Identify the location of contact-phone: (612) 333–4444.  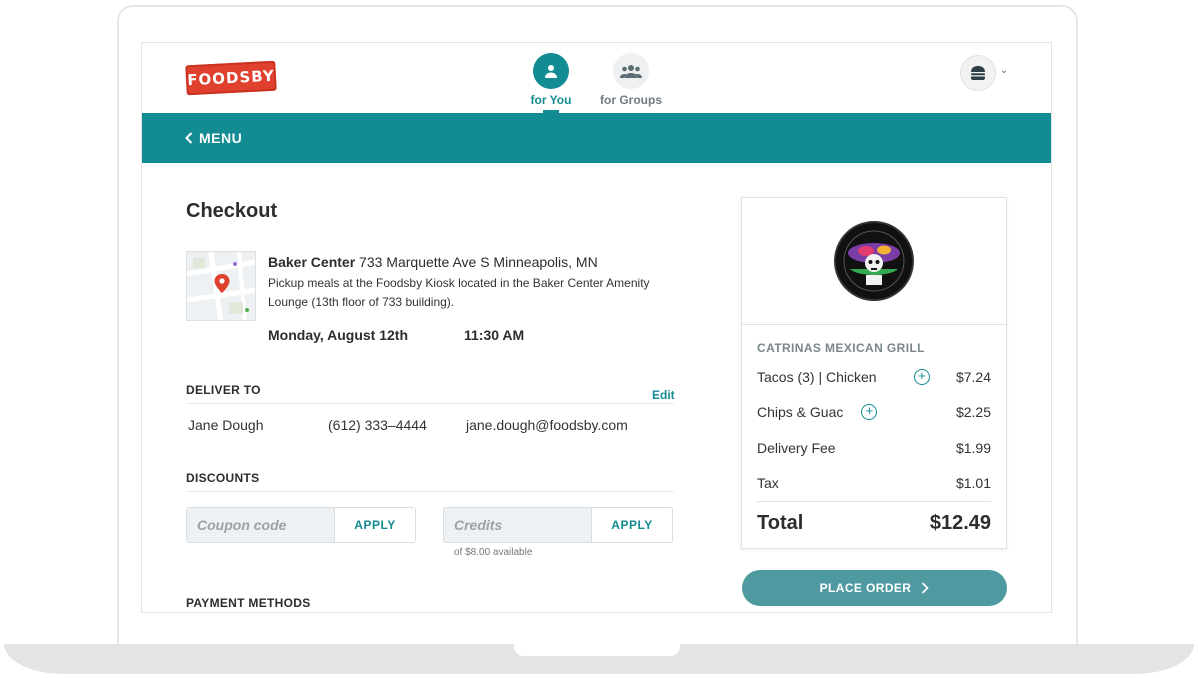
(377, 425).